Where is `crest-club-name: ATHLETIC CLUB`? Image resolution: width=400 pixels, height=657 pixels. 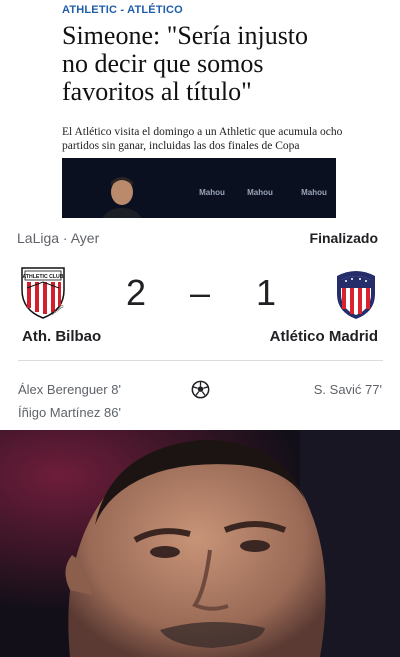 crest-club-name: ATHLETIC CLUB is located at coordinates (42, 277).